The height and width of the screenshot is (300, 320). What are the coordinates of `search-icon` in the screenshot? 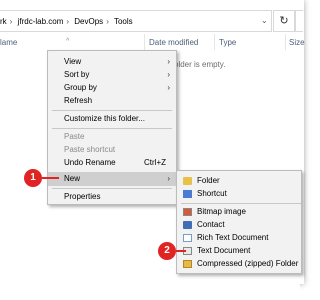 It's located at (297, 20).